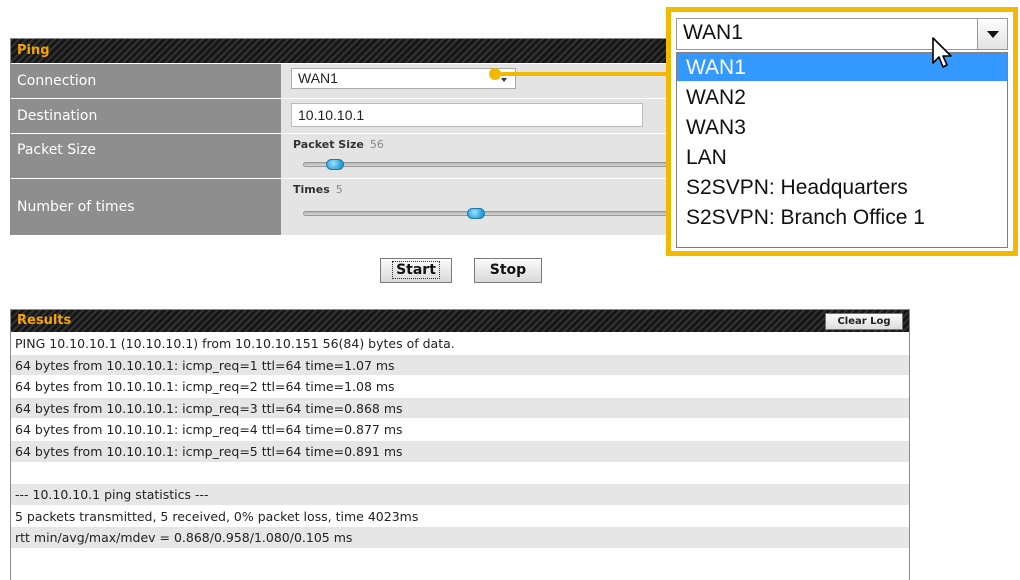  Describe the element at coordinates (508, 270) in the screenshot. I see `stop-button: Stop` at that location.